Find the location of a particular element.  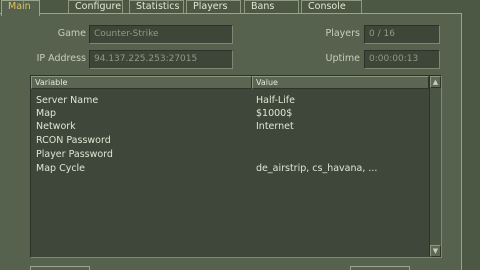

table-row: RCON Password is located at coordinates (230, 140).